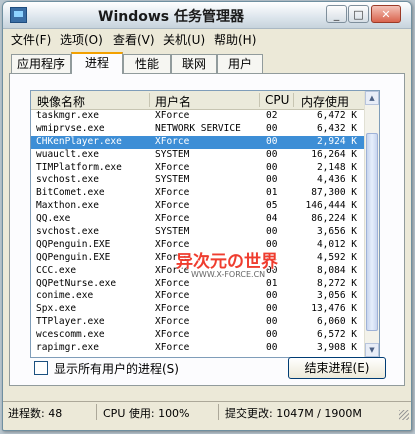 This screenshot has height=434, width=415. What do you see at coordinates (56, 270) in the screenshot?
I see `process-name: CCC.exe` at bounding box center [56, 270].